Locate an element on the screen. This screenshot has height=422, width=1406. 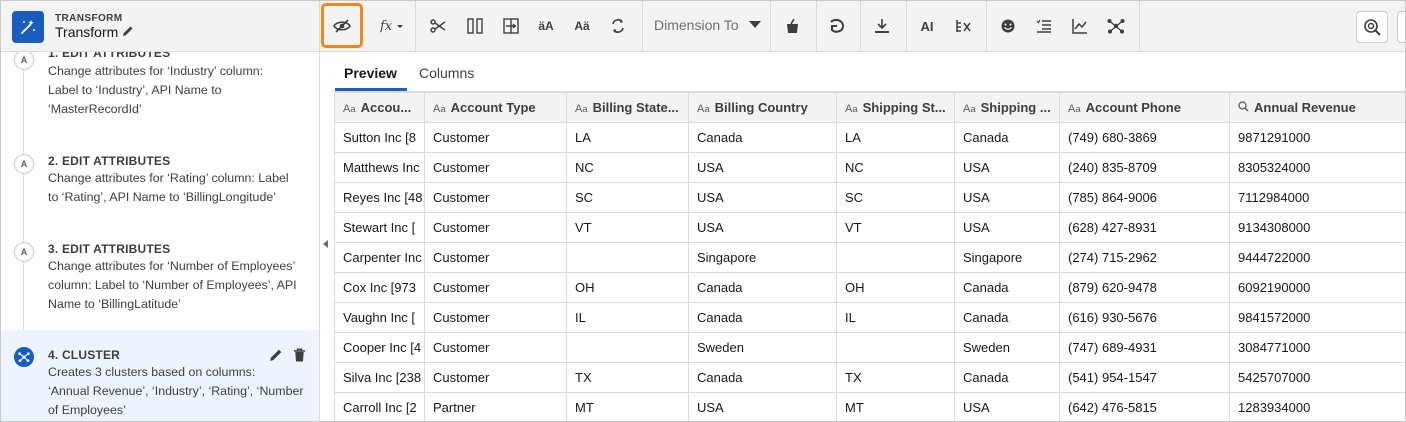
column-header: Annual Revenue is located at coordinates (1317, 107).